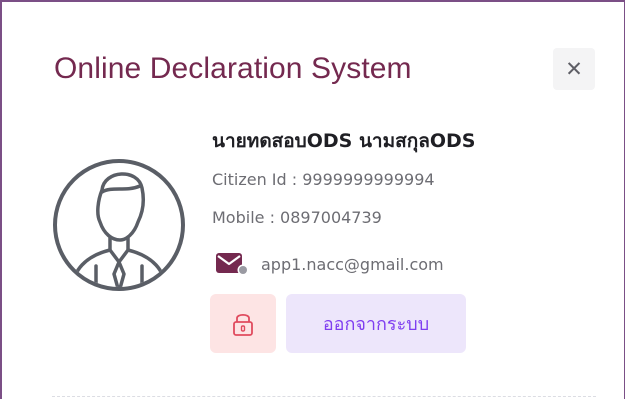 The height and width of the screenshot is (399, 625). I want to click on user-name: นายทดสอบODS นามสกุลODS, so click(344, 141).